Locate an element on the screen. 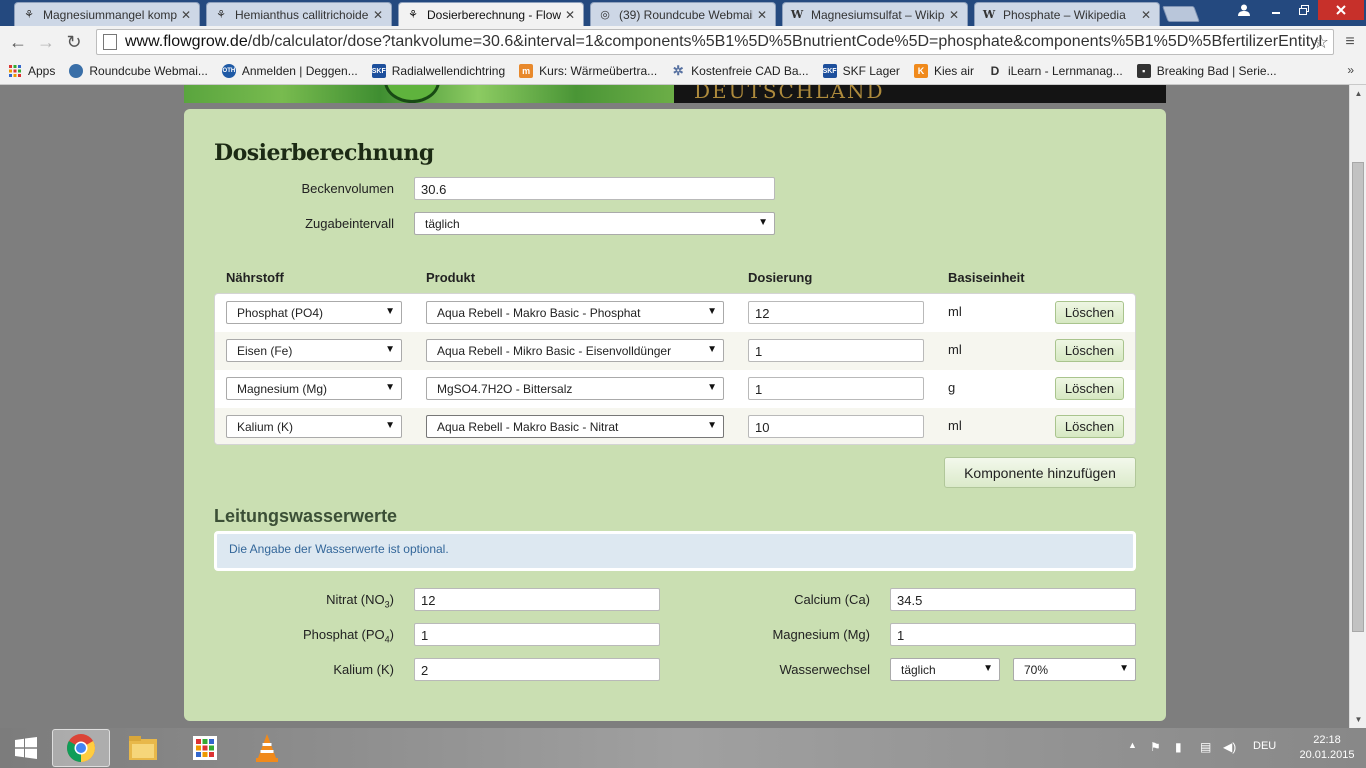  volume-icon: ◀) is located at coordinates (1229, 747).